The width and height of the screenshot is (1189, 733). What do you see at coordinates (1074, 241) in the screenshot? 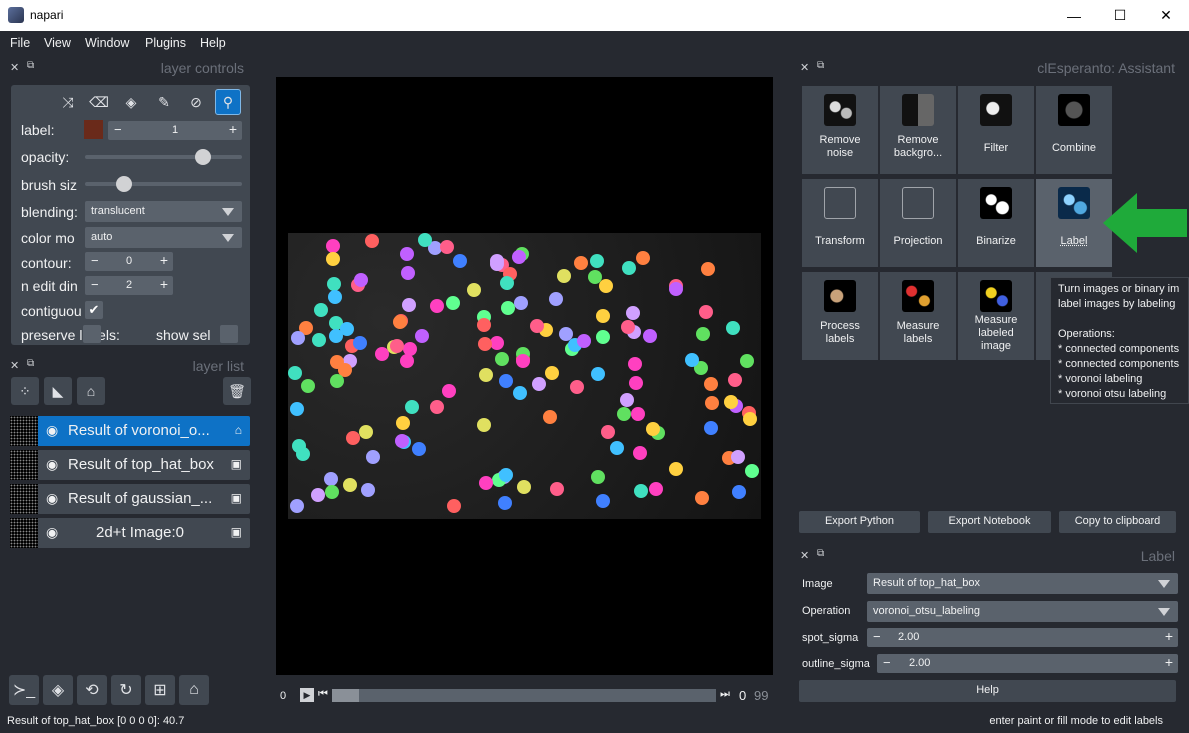
I see `assistant-button-label: Label` at bounding box center [1074, 241].